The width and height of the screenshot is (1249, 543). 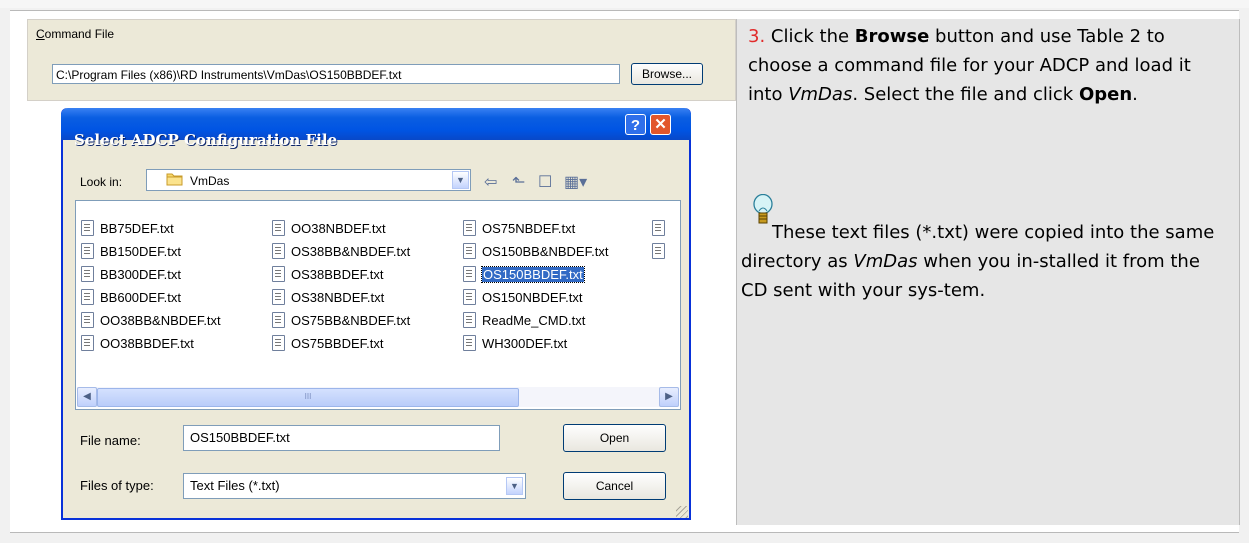 What do you see at coordinates (514, 486) in the screenshot?
I see `files-of-type-dropdown-arrow: ▼` at bounding box center [514, 486].